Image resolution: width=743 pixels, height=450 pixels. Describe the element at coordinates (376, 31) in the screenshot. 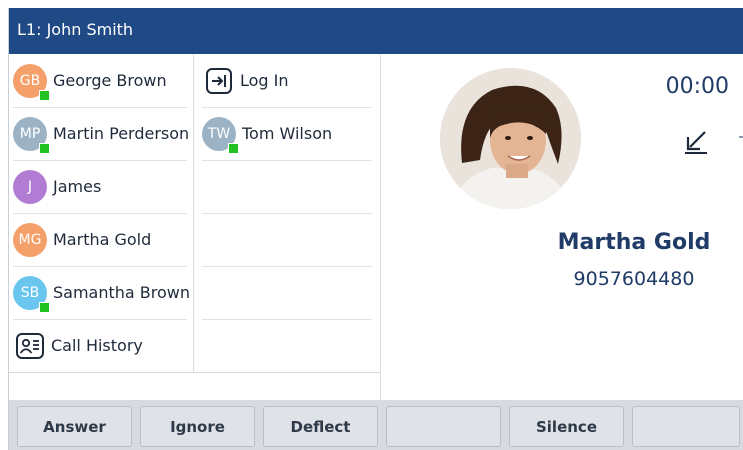

I see `title-bar: L1: John Smith` at that location.